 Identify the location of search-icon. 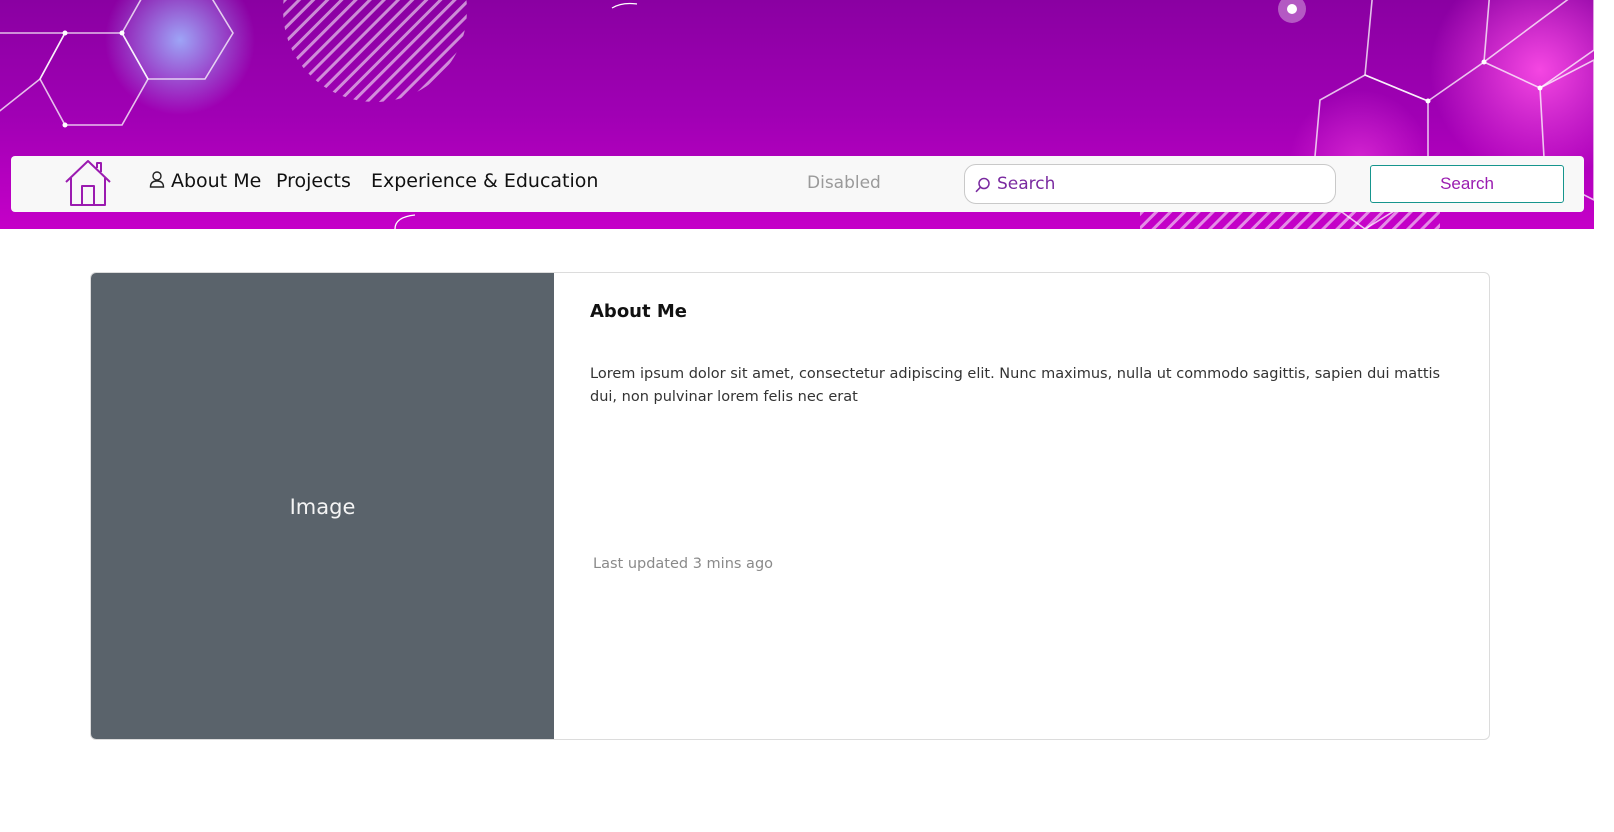
(982, 185).